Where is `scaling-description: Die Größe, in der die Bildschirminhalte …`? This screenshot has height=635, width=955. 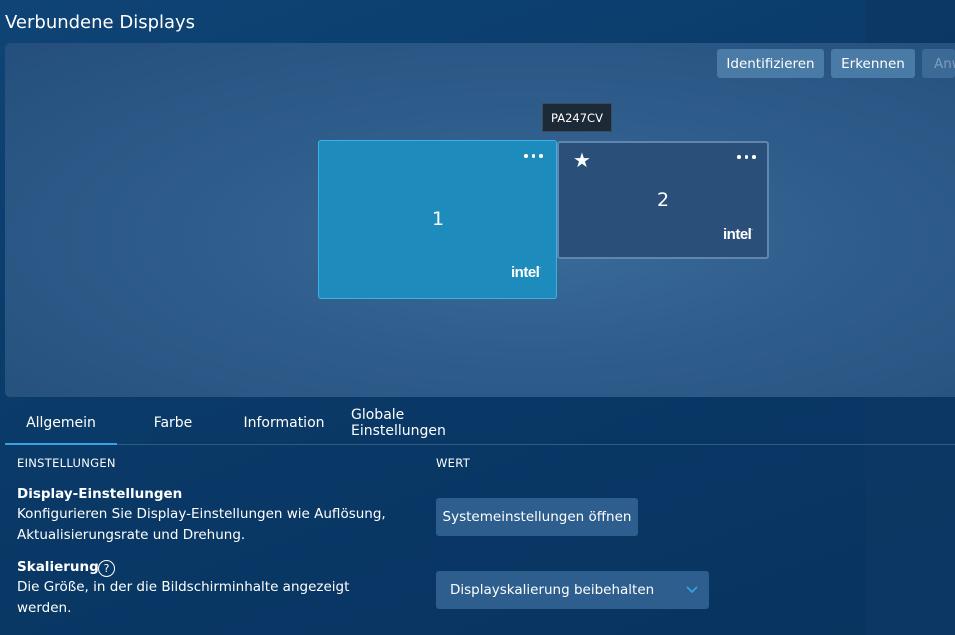 scaling-description: Die Größe, in der die Bildschirminhalte … is located at coordinates (183, 597).